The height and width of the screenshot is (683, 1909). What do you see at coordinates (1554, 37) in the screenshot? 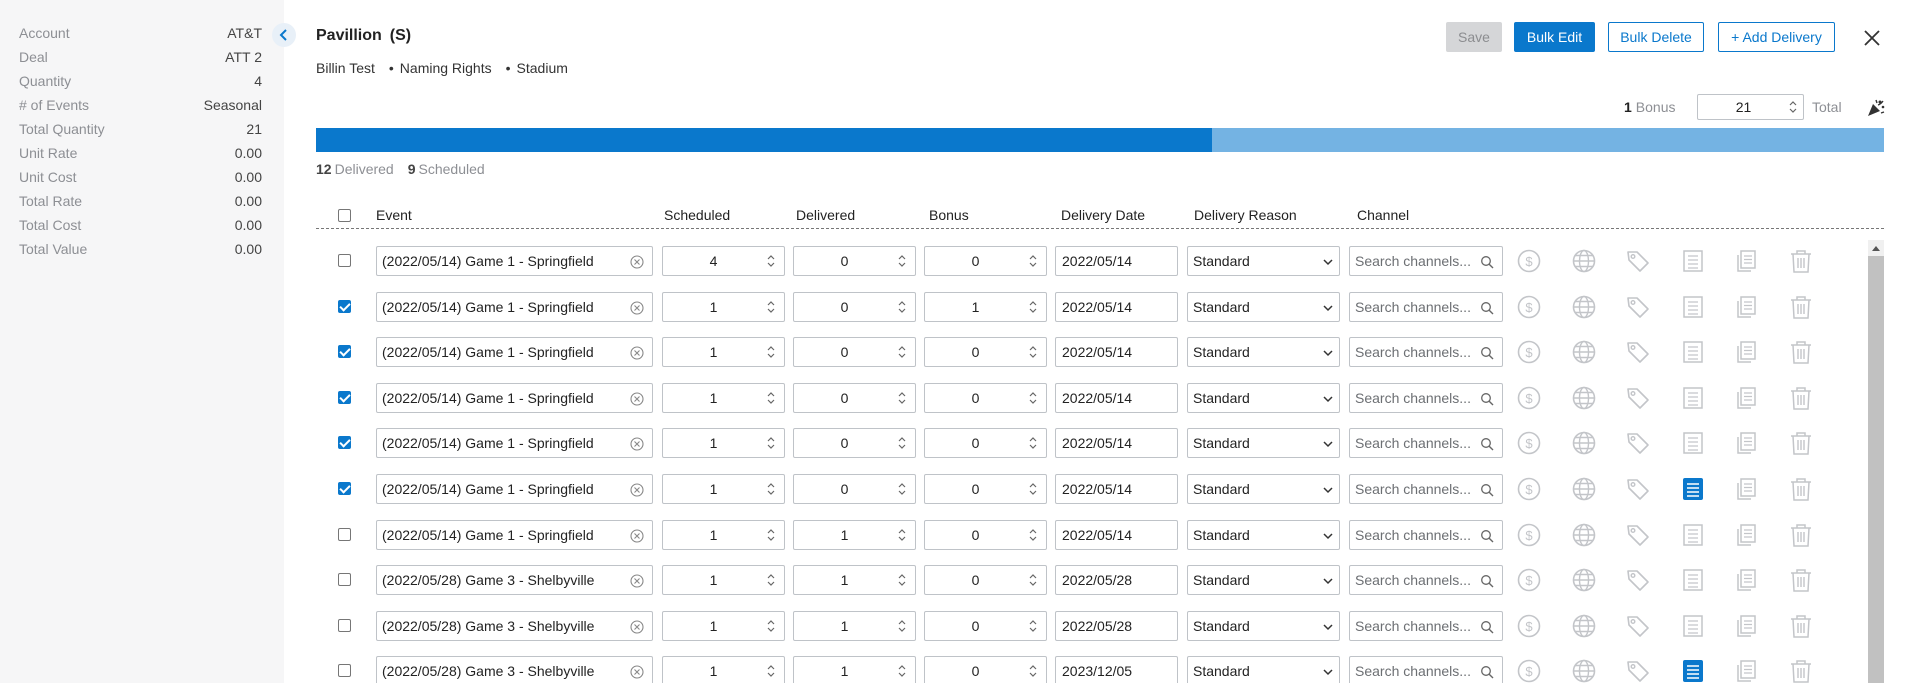
I see `bulk-edit-button: Bulk Edit` at bounding box center [1554, 37].